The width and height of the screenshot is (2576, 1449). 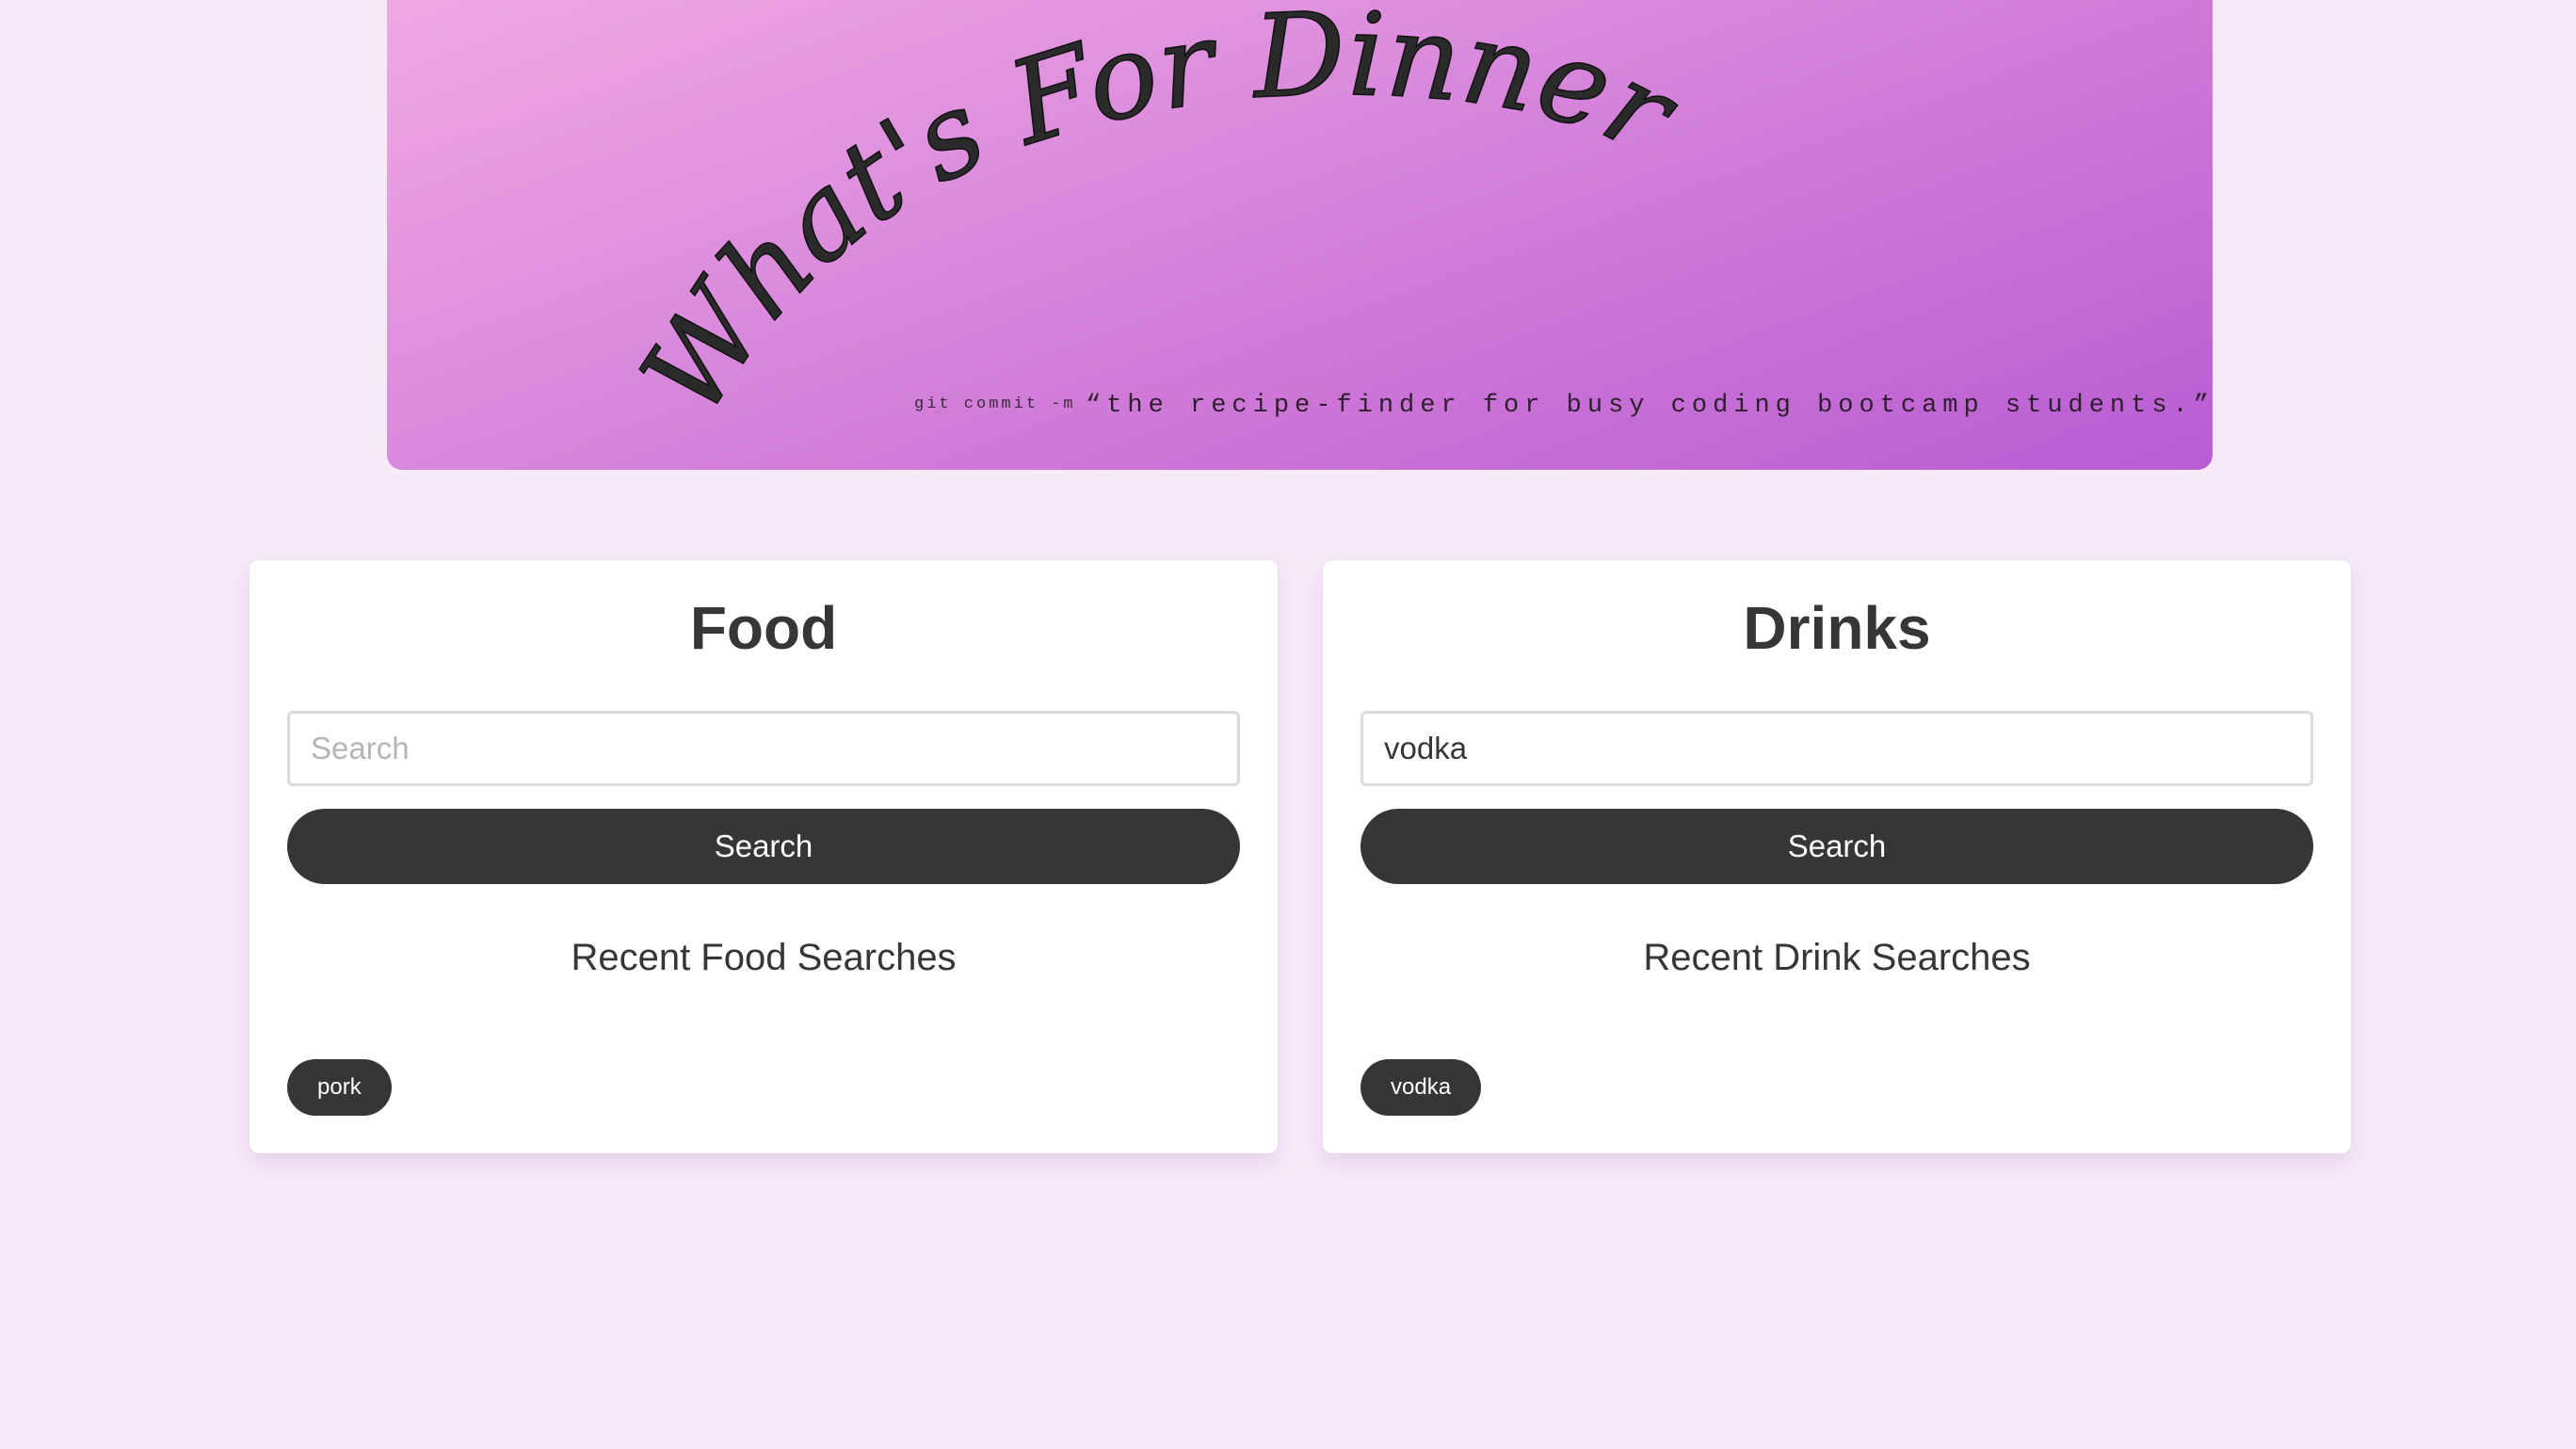 I want to click on food-title: Food, so click(x=763, y=628).